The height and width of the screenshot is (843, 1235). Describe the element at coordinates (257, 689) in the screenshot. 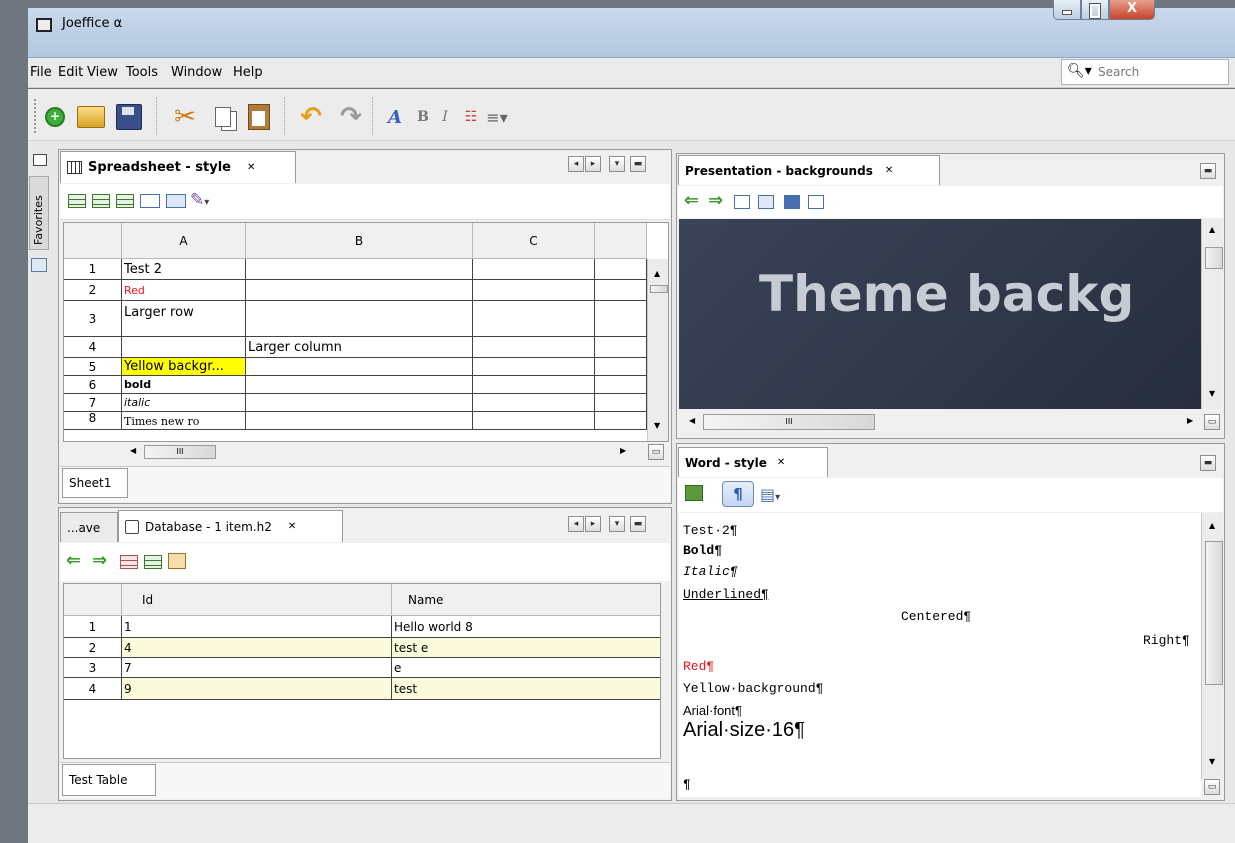

I see `cell-id: 9` at that location.